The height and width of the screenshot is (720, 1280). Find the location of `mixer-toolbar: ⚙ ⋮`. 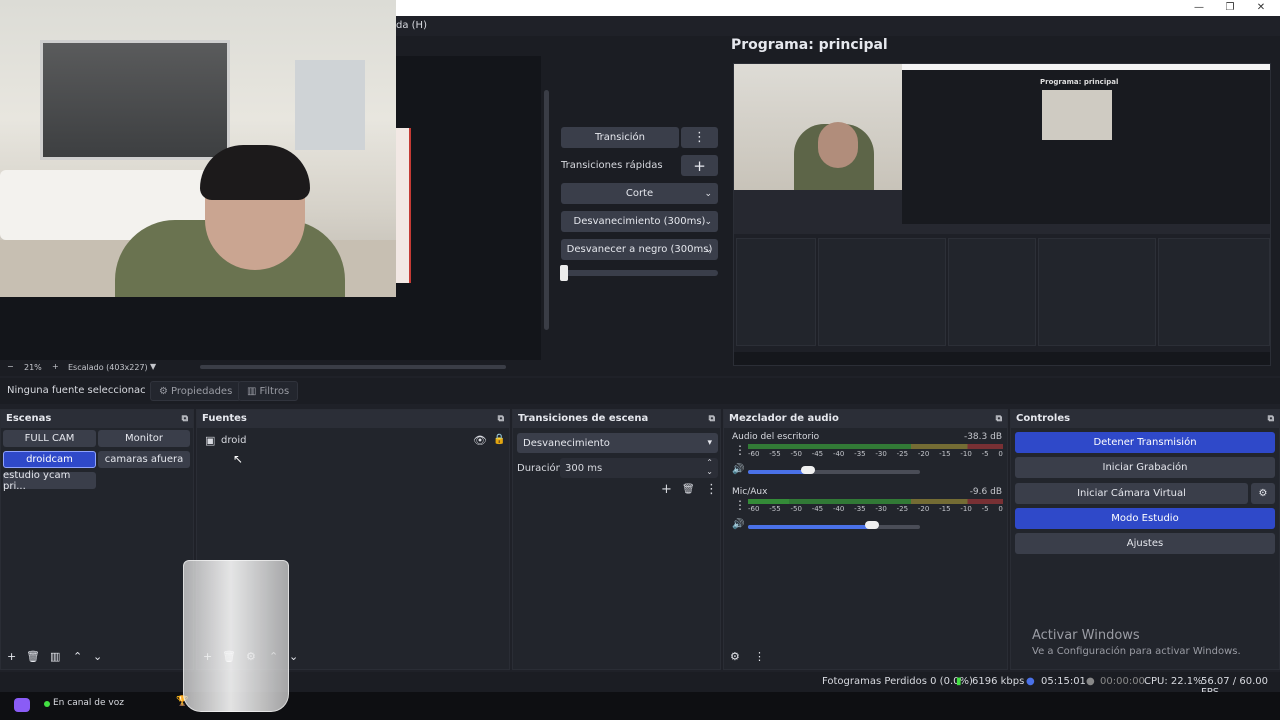

mixer-toolbar: ⚙ ⋮ is located at coordinates (865, 657).